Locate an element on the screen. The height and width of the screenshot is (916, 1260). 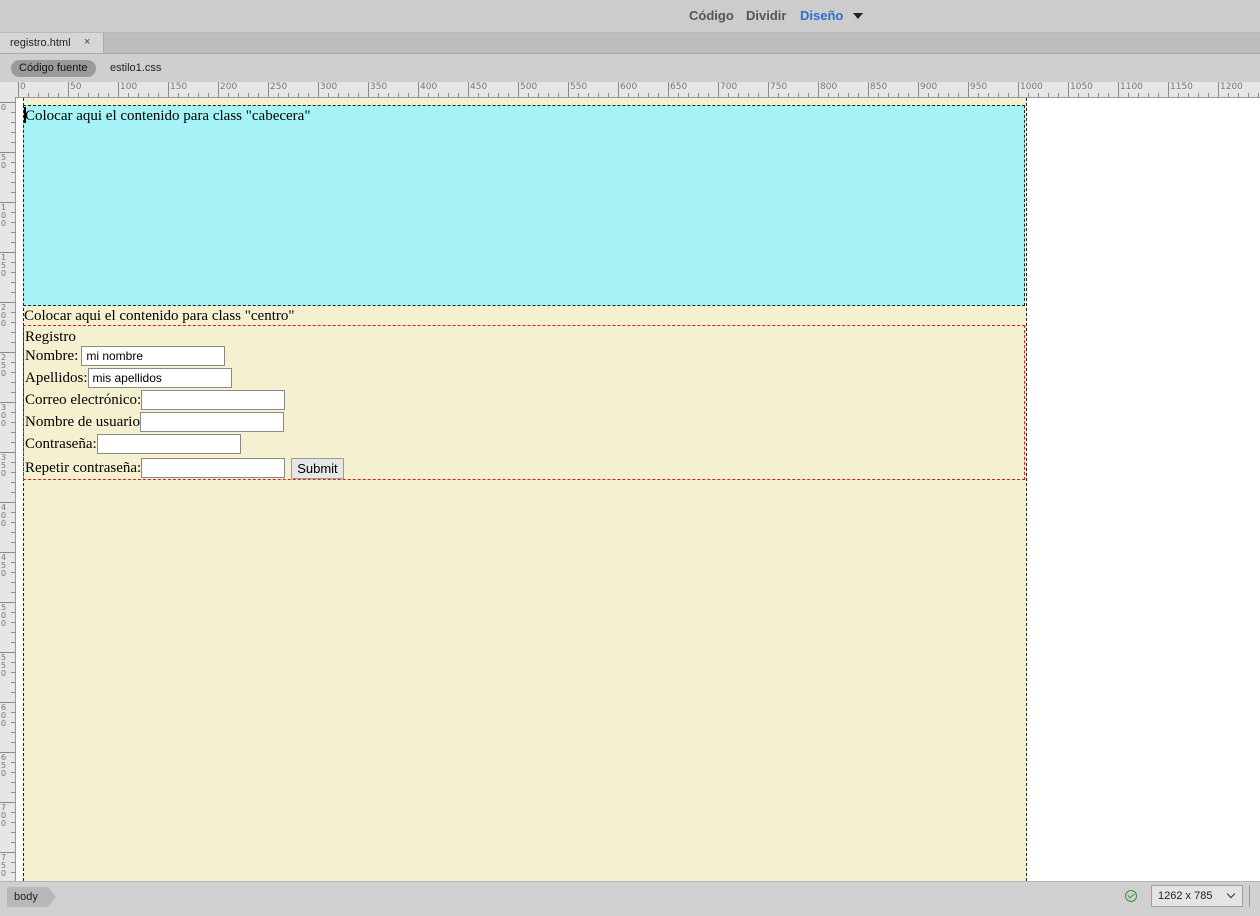
view-dropdown-icon is located at coordinates (858, 16).